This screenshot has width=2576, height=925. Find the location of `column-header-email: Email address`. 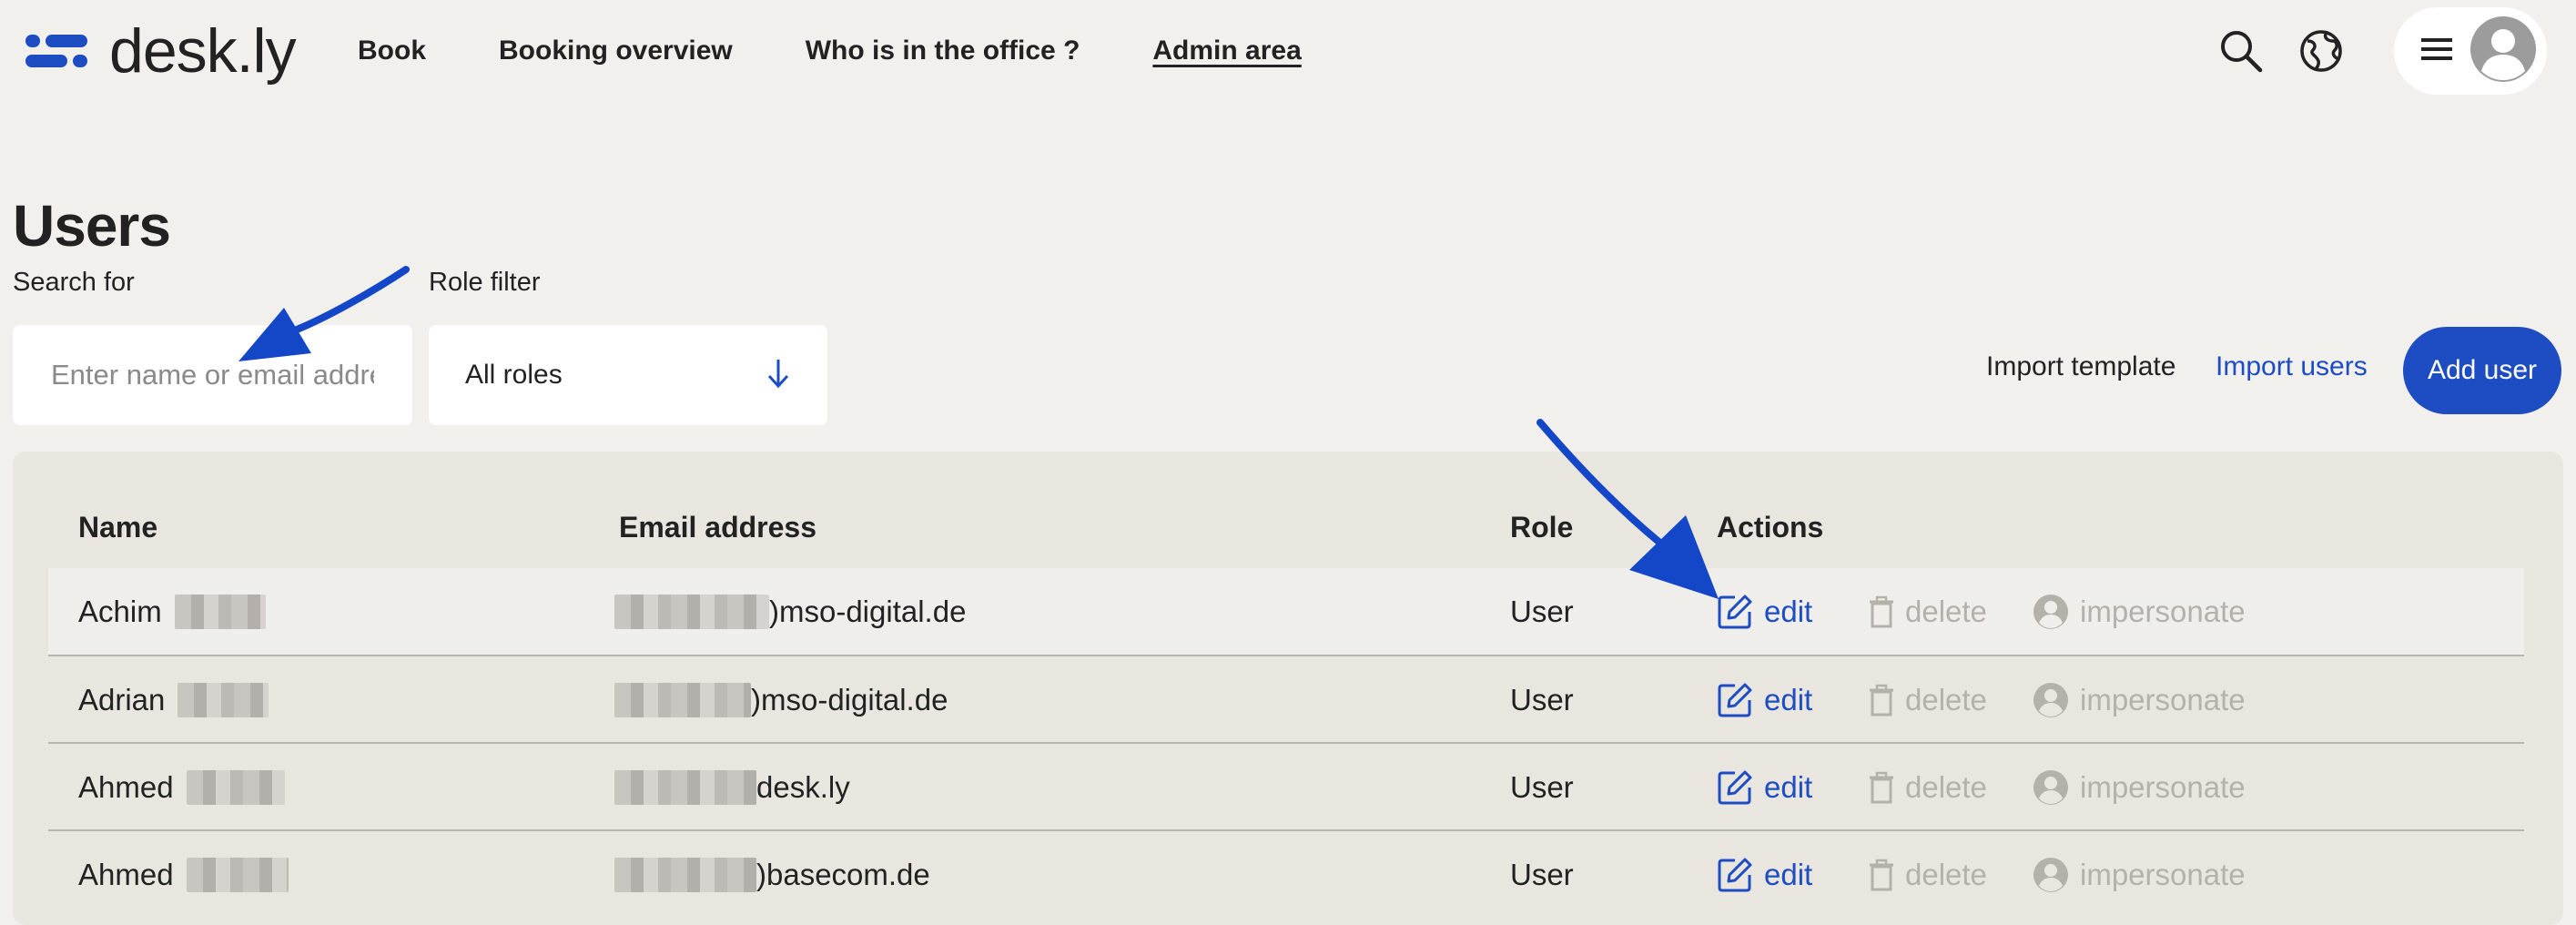

column-header-email: Email address is located at coordinates (717, 528).